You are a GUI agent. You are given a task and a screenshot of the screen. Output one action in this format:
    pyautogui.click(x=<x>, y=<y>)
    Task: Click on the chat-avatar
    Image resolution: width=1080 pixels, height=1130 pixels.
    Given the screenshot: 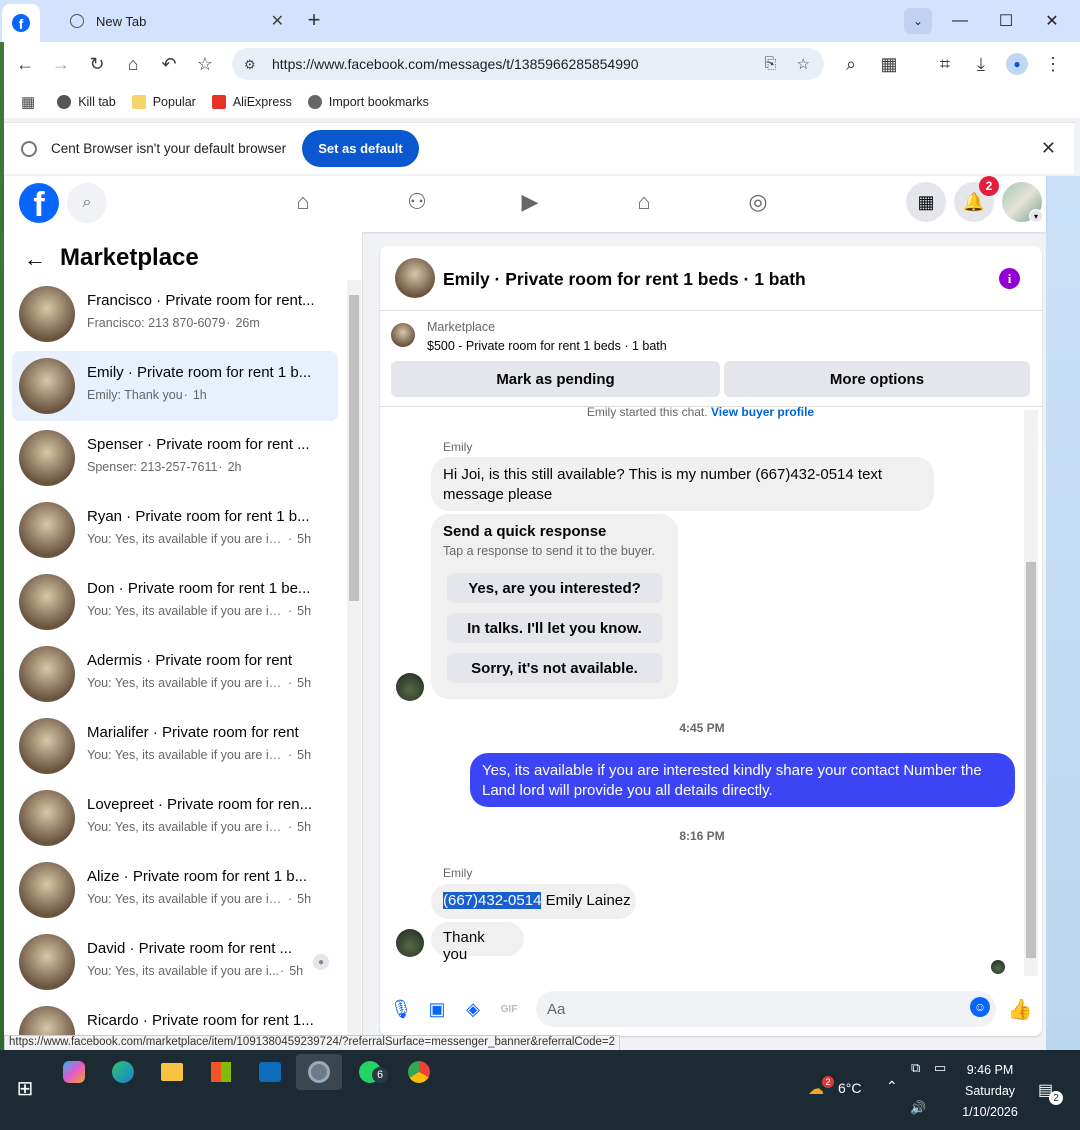 What is the action you would take?
    pyautogui.click(x=415, y=278)
    